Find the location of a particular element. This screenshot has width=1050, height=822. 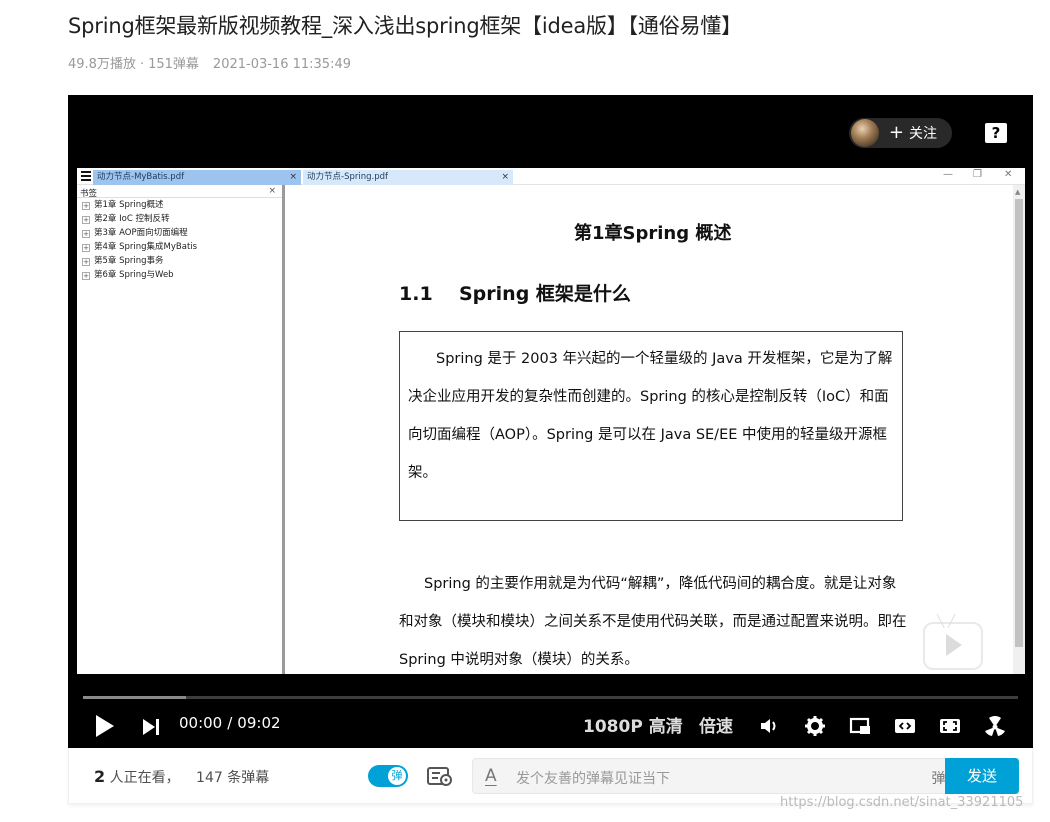

next-icon is located at coordinates (151, 725).